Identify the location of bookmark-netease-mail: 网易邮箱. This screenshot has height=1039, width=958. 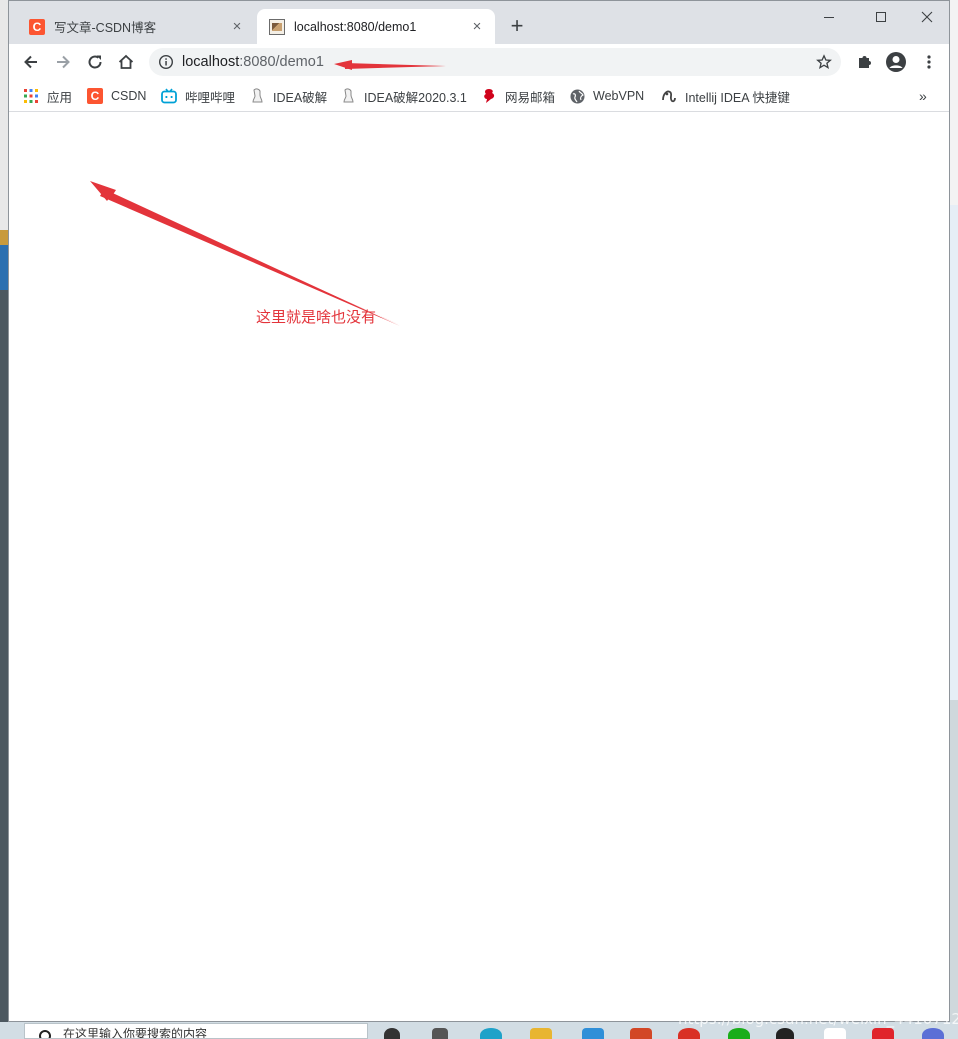
(518, 96).